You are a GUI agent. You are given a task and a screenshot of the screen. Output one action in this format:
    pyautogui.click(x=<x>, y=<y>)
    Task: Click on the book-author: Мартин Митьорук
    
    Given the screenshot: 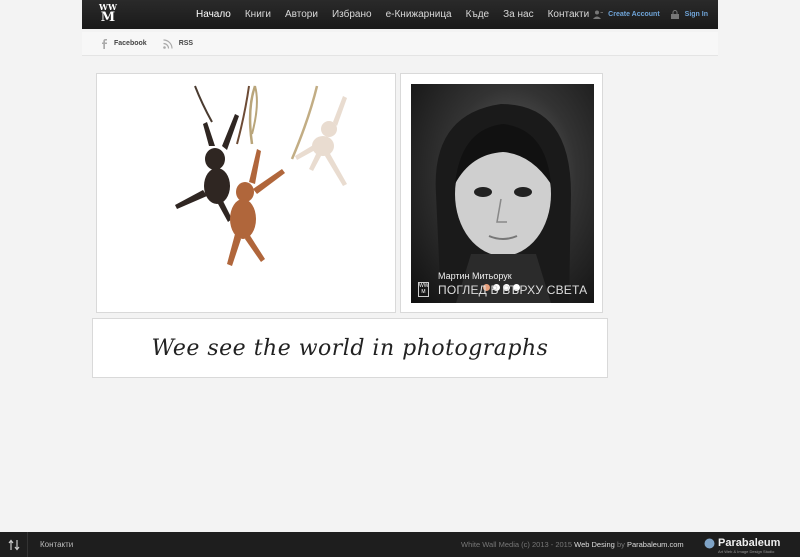 What is the action you would take?
    pyautogui.click(x=475, y=276)
    